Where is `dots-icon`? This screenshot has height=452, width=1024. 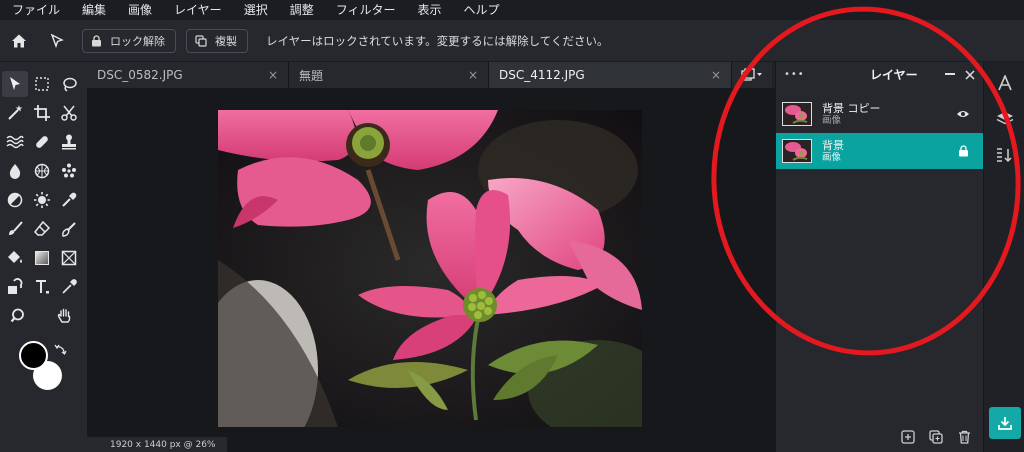 dots-icon is located at coordinates (69, 170).